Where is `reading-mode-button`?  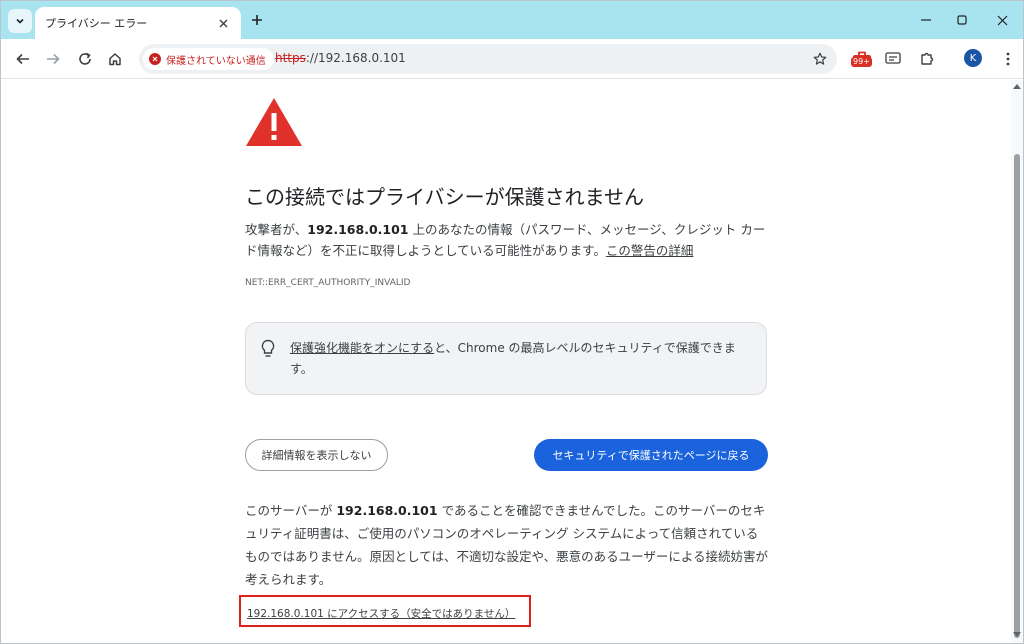
reading-mode-button is located at coordinates (893, 59).